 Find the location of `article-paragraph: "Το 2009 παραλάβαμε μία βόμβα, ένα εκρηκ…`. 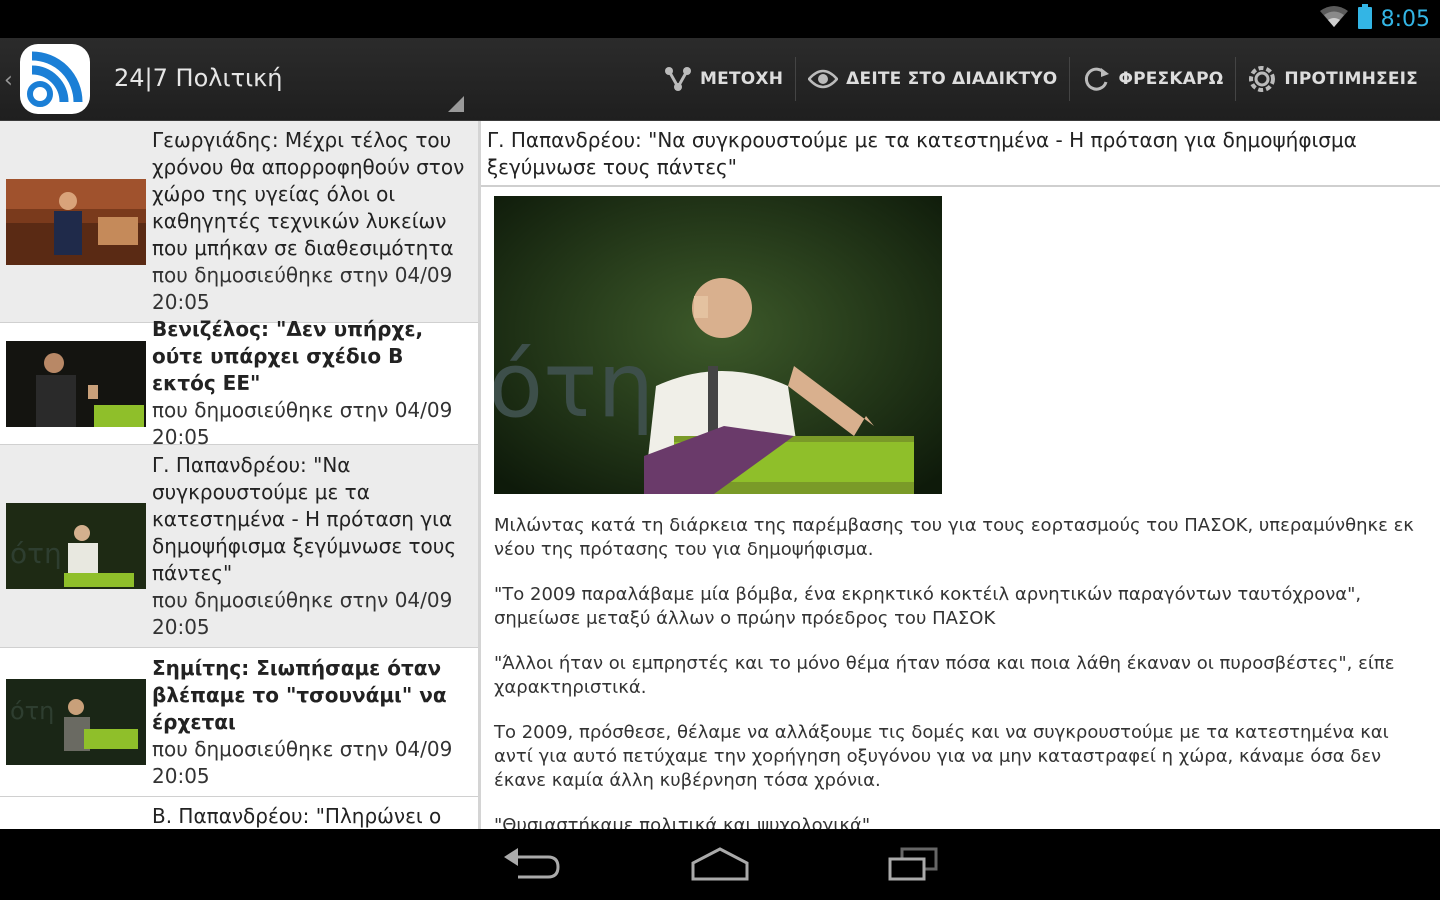

article-paragraph: "Το 2009 παραλάβαμε μία βόμβα, ένα εκρηκ… is located at coordinates (928, 606).